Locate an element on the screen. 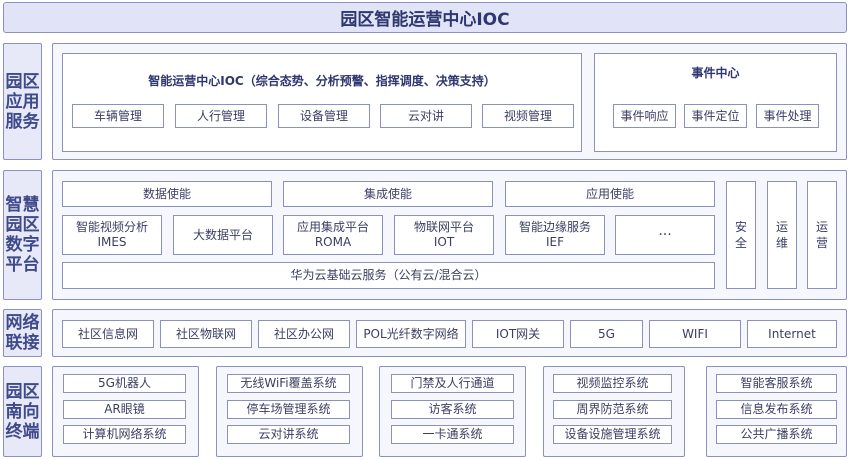  network-pol: POL光纤数字网络 is located at coordinates (411, 334).